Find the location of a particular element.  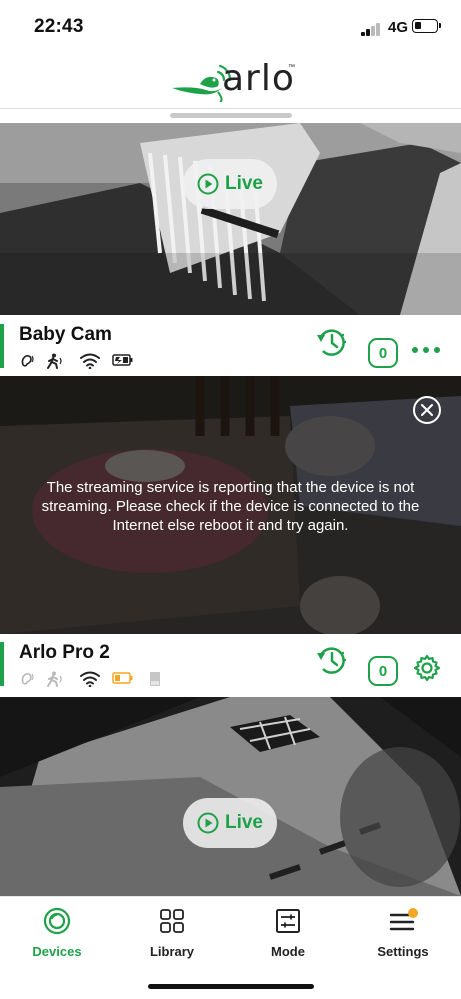

grid-icon is located at coordinates (172, 921).